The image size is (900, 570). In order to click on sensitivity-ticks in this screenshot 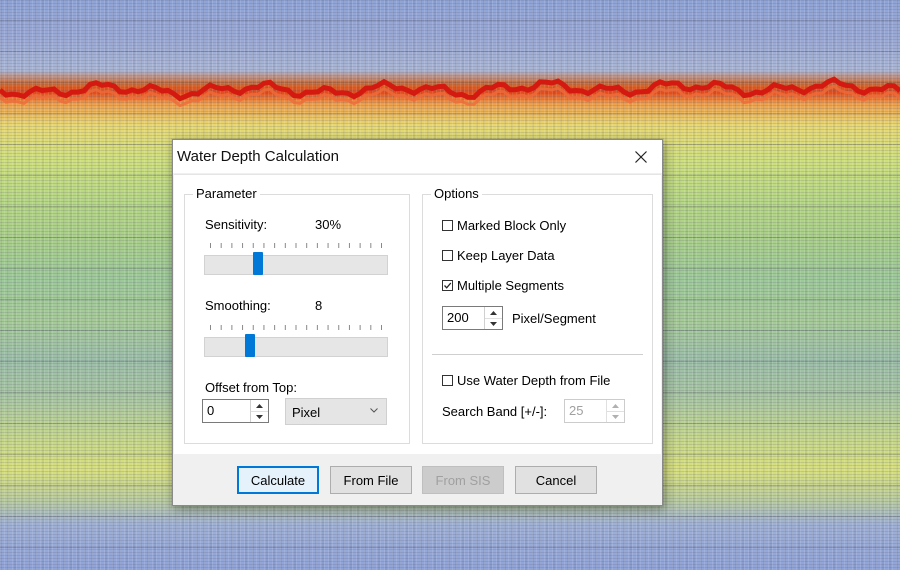, I will do `click(296, 245)`.